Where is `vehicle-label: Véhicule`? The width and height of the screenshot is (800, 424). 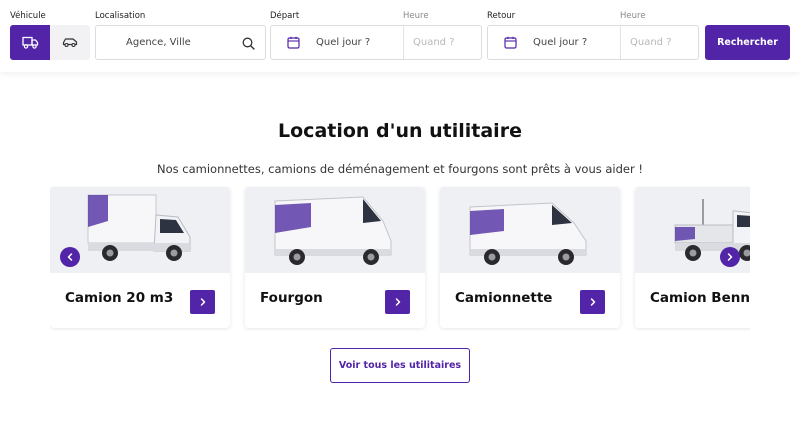
vehicle-label: Véhicule is located at coordinates (28, 16).